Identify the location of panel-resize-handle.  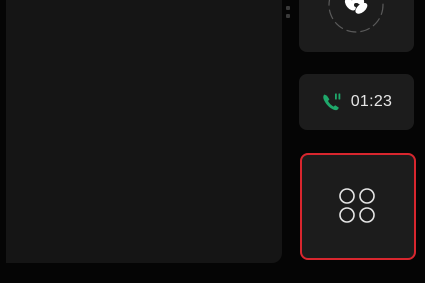
(288, 13).